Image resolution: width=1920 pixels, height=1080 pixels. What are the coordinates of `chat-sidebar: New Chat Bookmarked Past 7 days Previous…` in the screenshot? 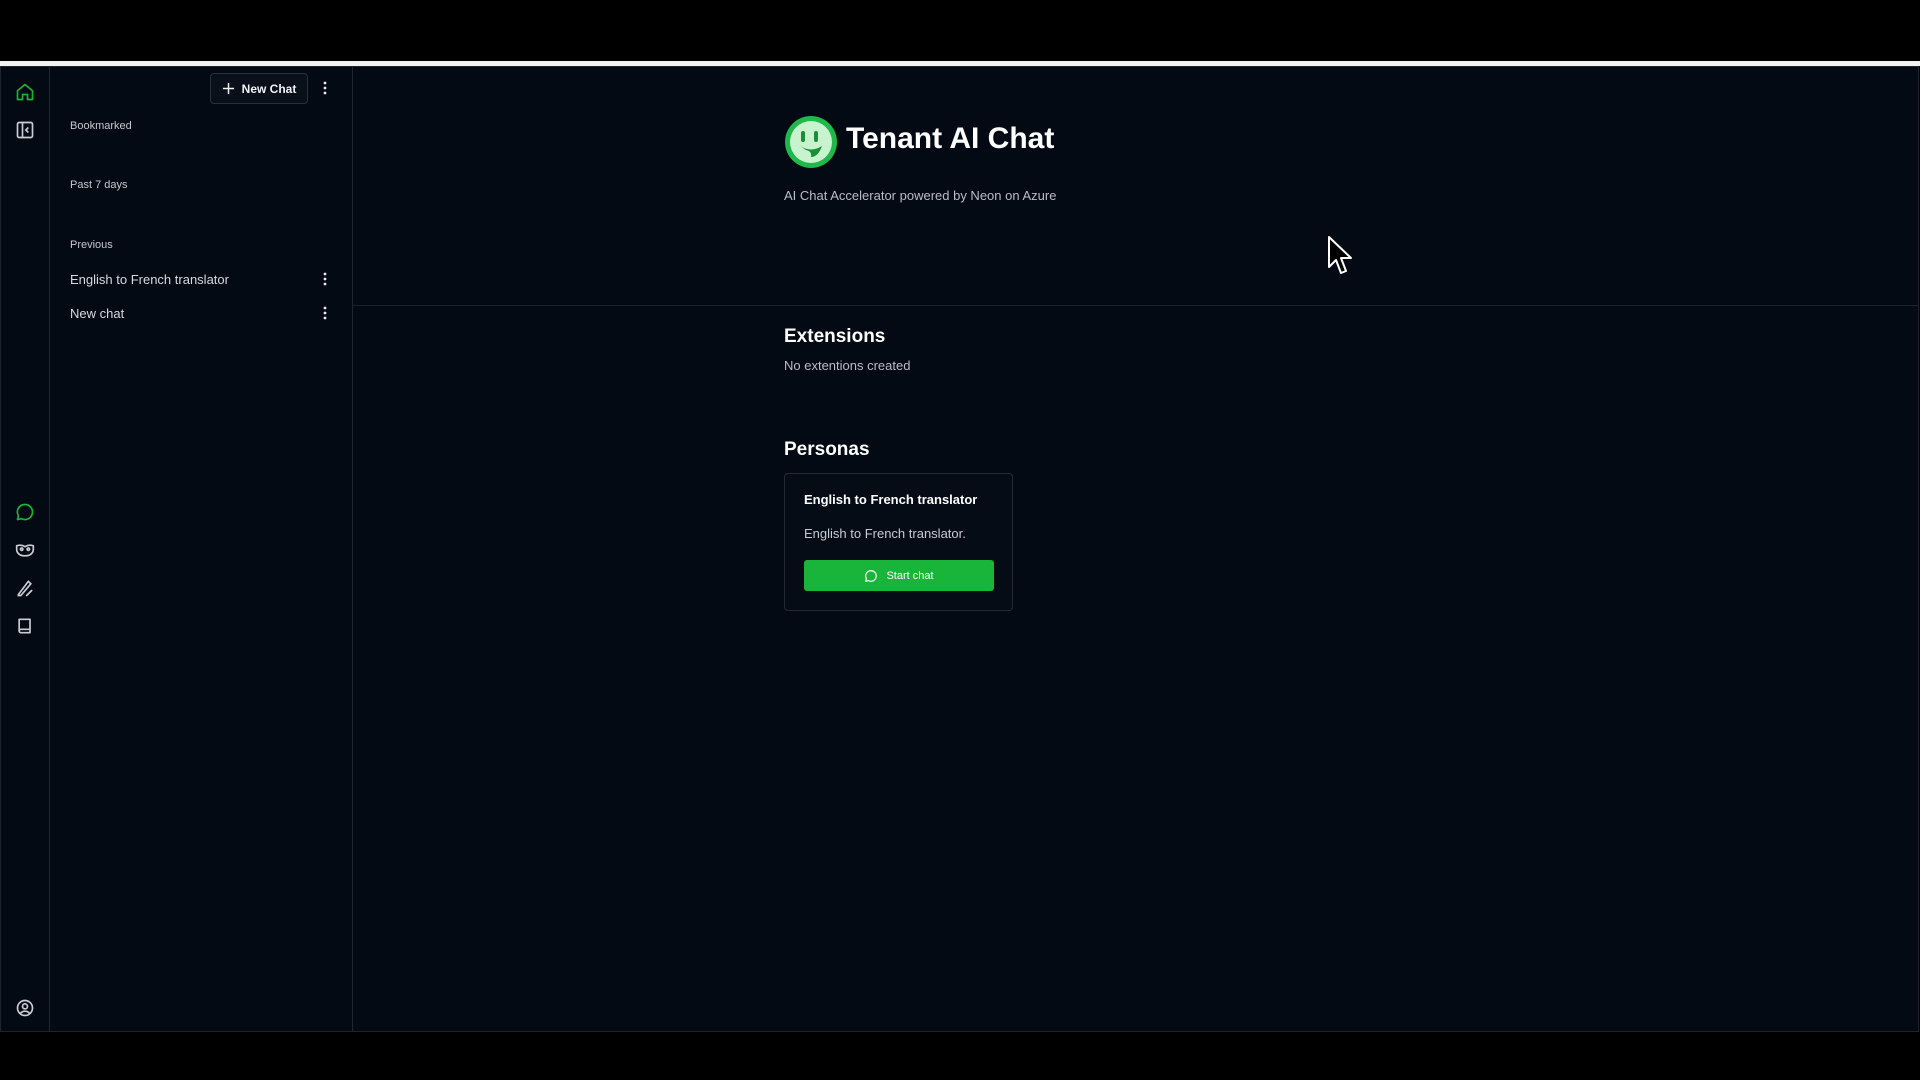 It's located at (201, 549).